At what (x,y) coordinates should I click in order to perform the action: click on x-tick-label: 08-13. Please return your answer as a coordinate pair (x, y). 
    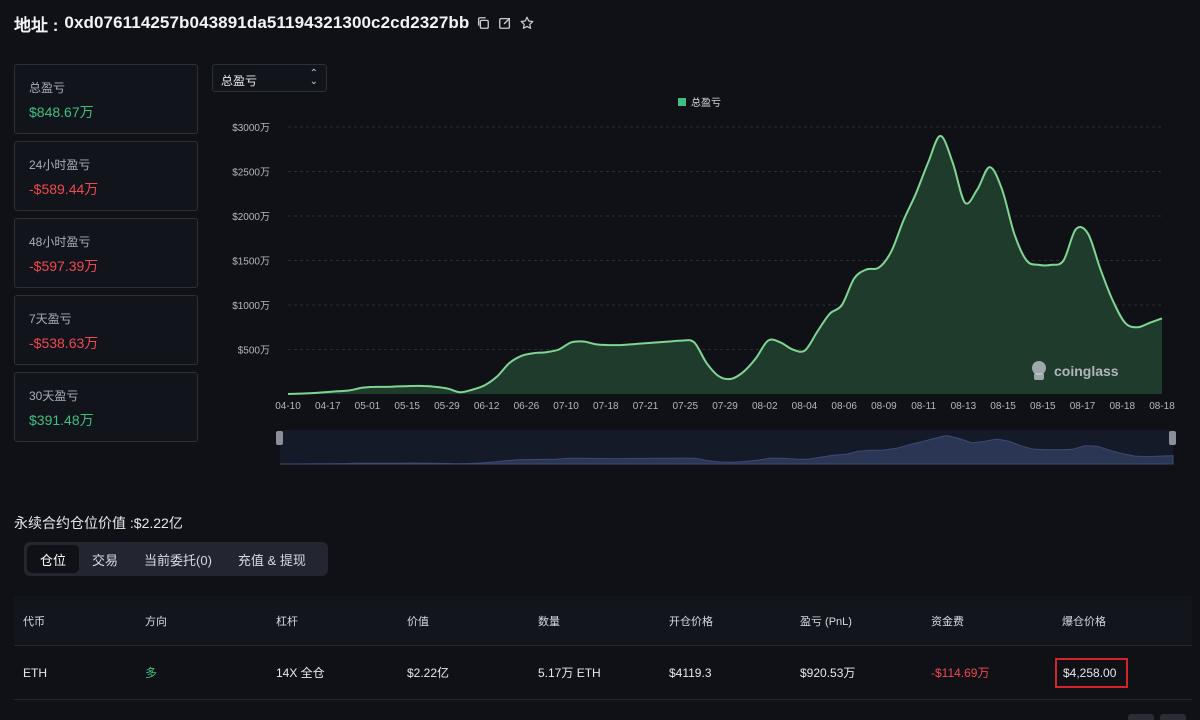
    Looking at the image, I should click on (964, 406).